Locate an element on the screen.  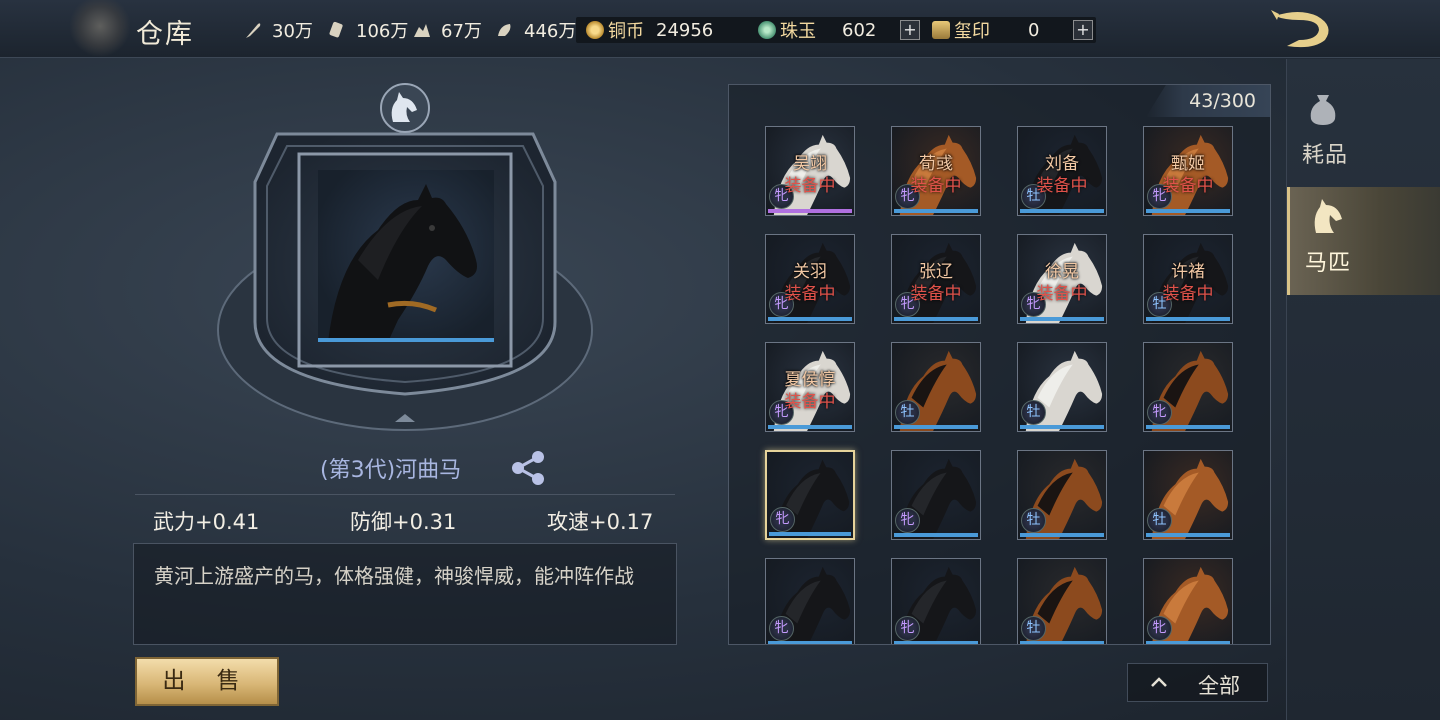
scroll-icon is located at coordinates (337, 30).